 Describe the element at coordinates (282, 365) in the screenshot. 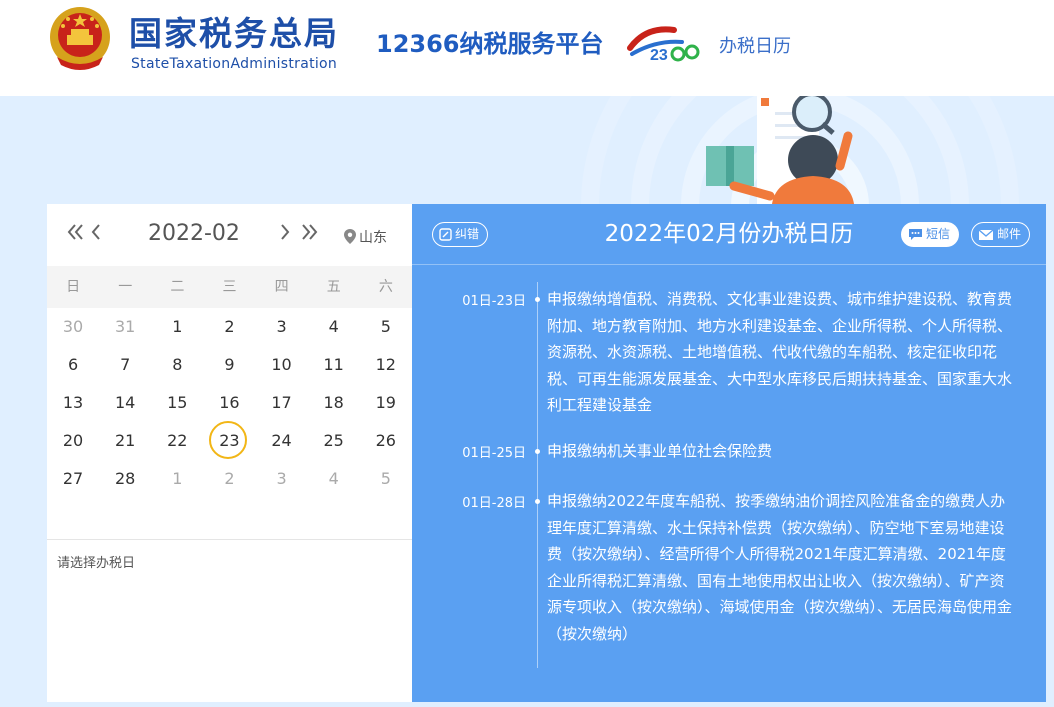

I see `calendar-day: 10` at that location.